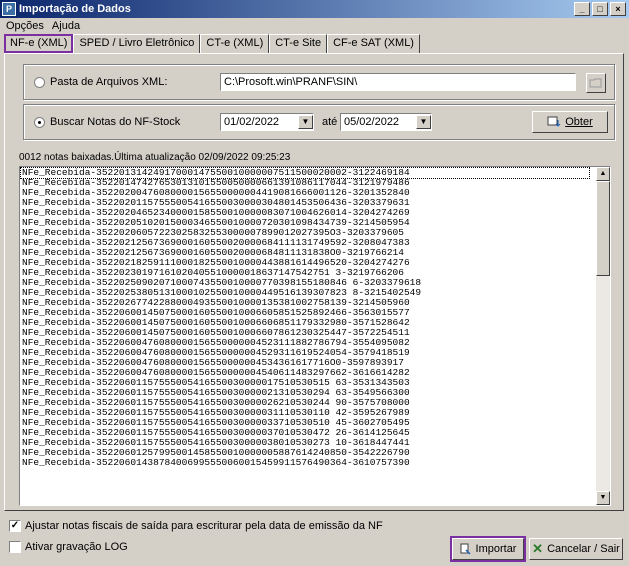  What do you see at coordinates (600, 9) in the screenshot?
I see `maximize-button: □` at bounding box center [600, 9].